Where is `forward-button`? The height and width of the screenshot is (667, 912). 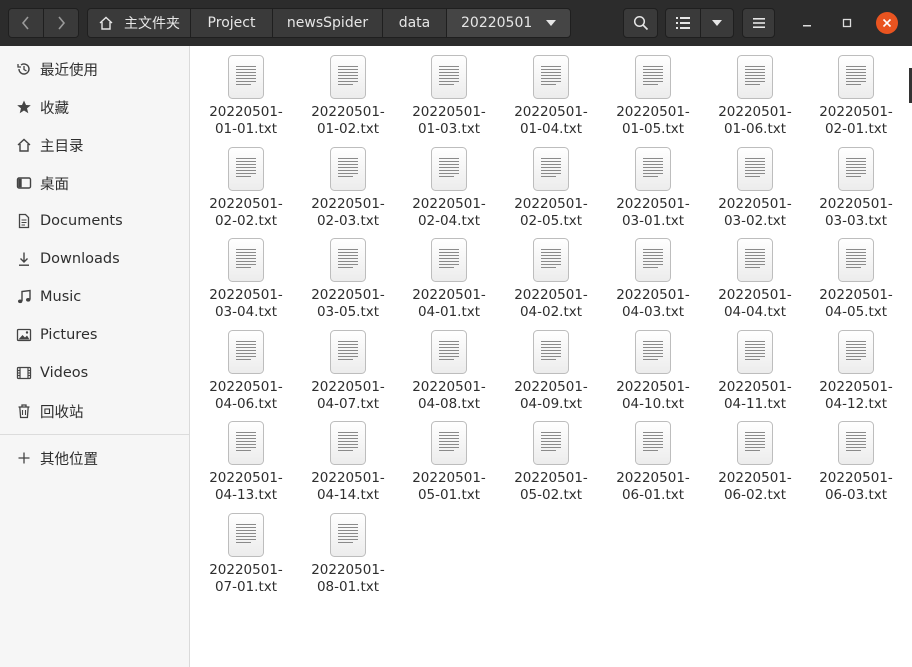
forward-button is located at coordinates (60, 23).